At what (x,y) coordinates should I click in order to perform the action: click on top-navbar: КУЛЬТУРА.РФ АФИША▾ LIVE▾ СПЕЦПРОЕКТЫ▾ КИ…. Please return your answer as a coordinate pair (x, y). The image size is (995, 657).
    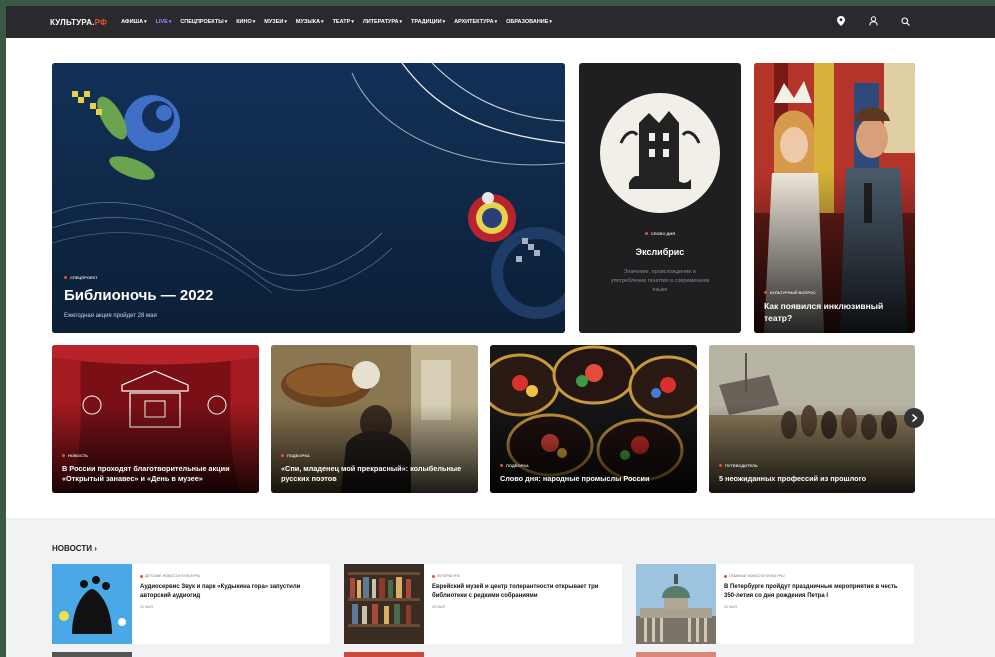
    Looking at the image, I should click on (500, 22).